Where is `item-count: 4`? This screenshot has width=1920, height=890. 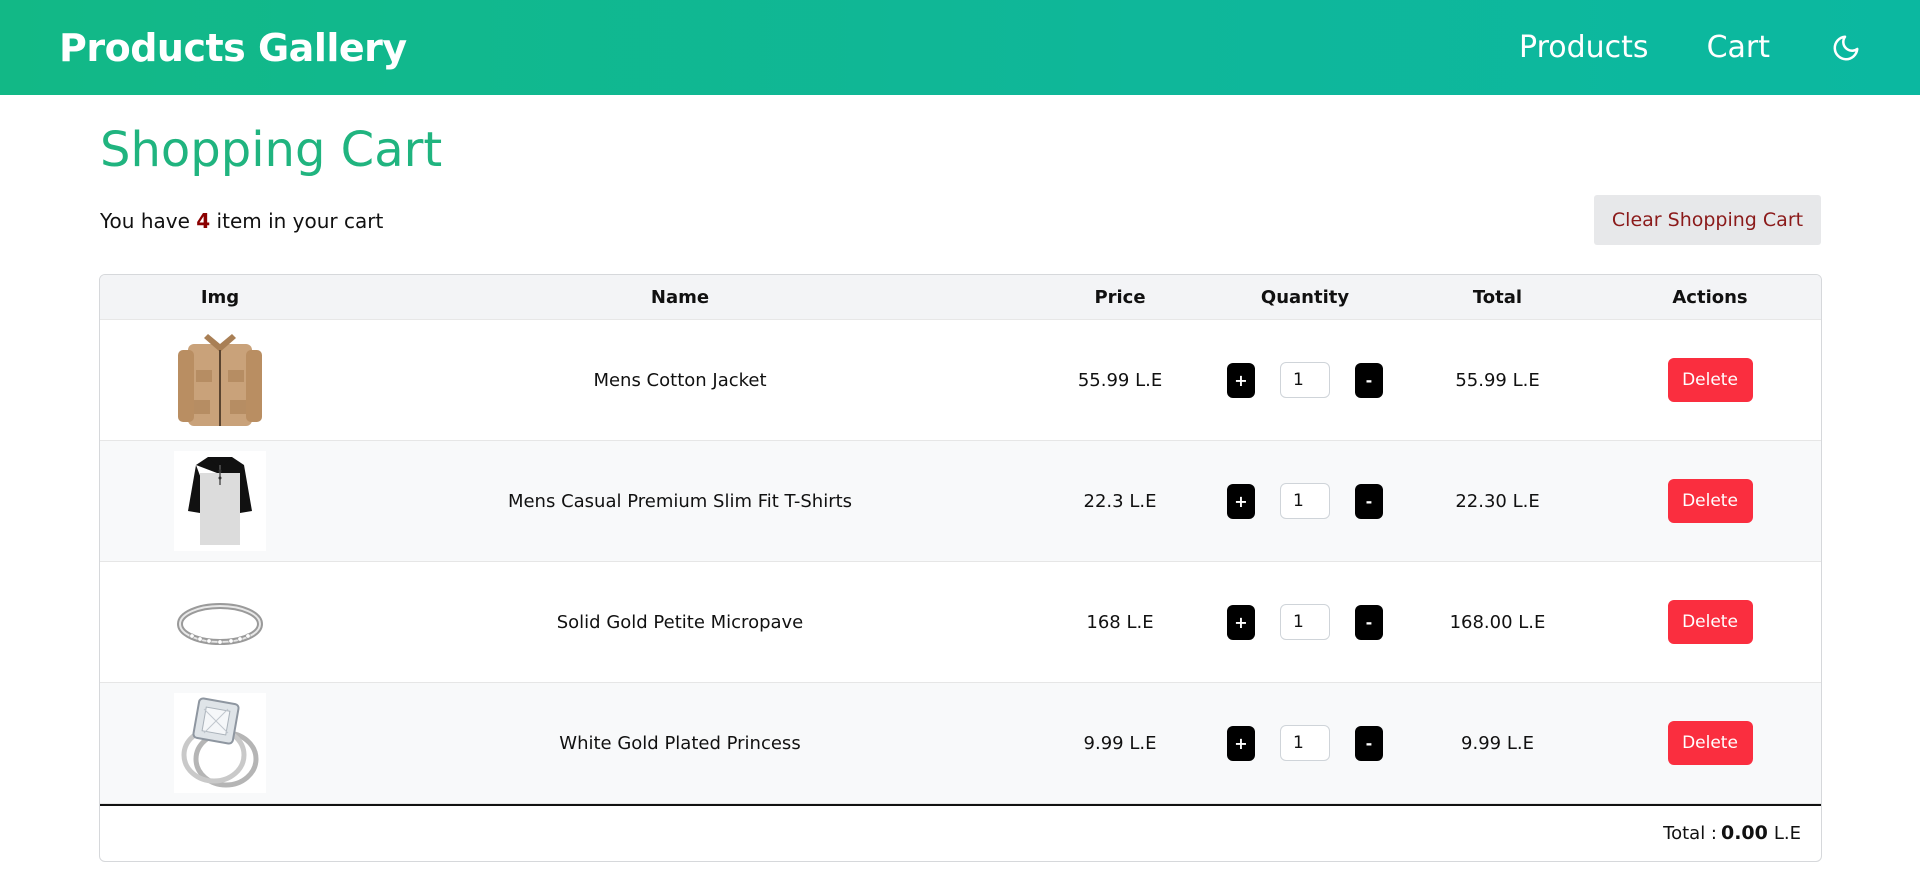 item-count: 4 is located at coordinates (203, 221).